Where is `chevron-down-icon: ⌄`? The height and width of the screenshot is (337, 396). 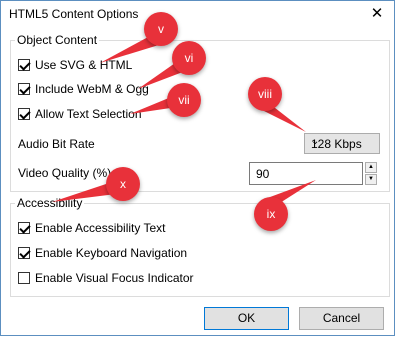
chevron-down-icon: ⌄ is located at coordinates (315, 141).